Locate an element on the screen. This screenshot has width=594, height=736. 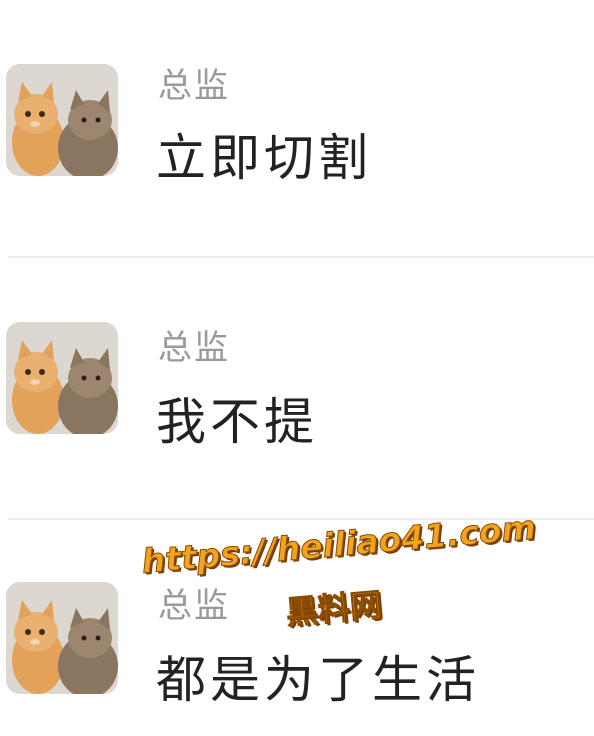
message-text: 都是为了生活 is located at coordinates (318, 680).